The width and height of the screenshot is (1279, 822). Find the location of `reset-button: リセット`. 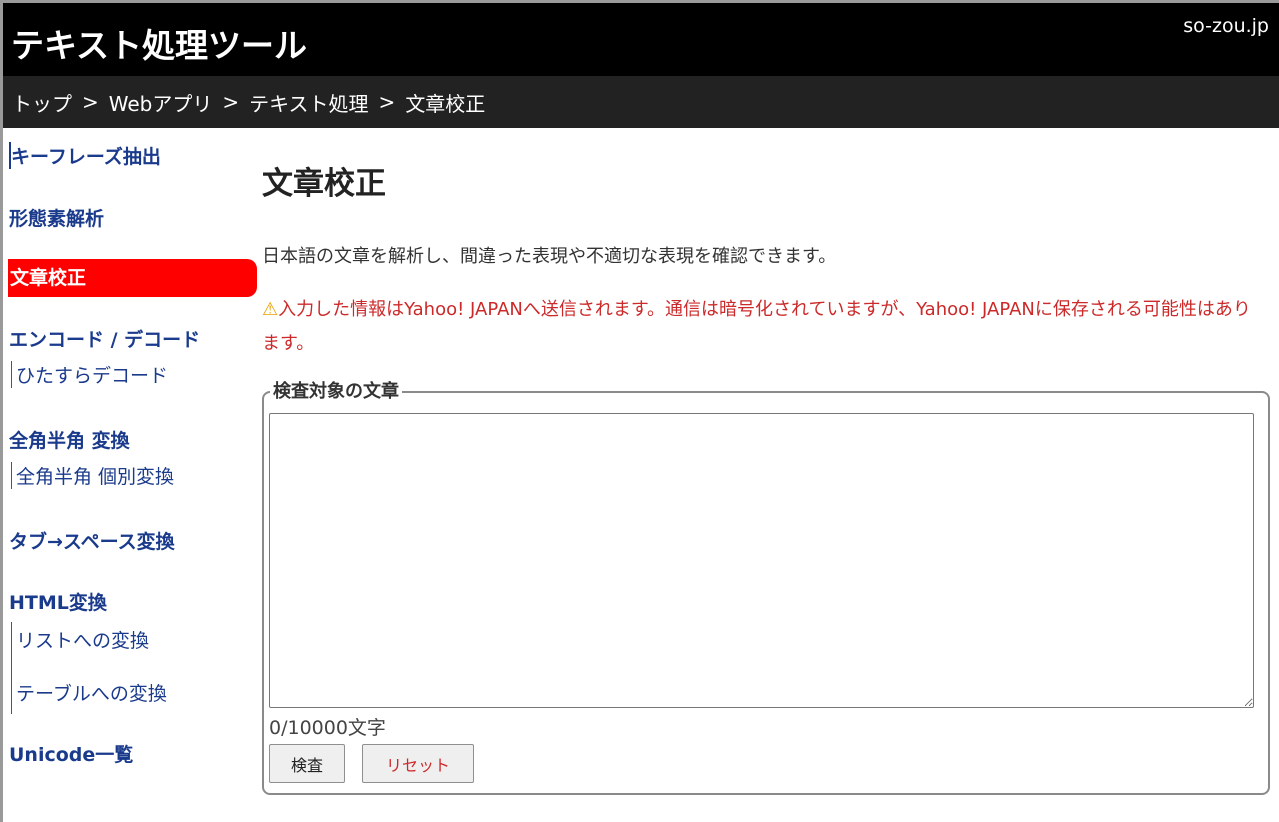

reset-button: リセット is located at coordinates (418, 763).